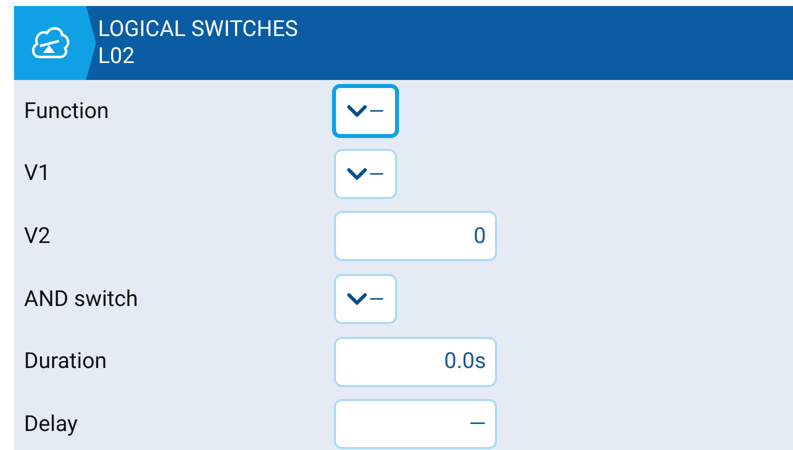  Describe the element at coordinates (415, 361) in the screenshot. I see `number-field: 0.0s` at that location.